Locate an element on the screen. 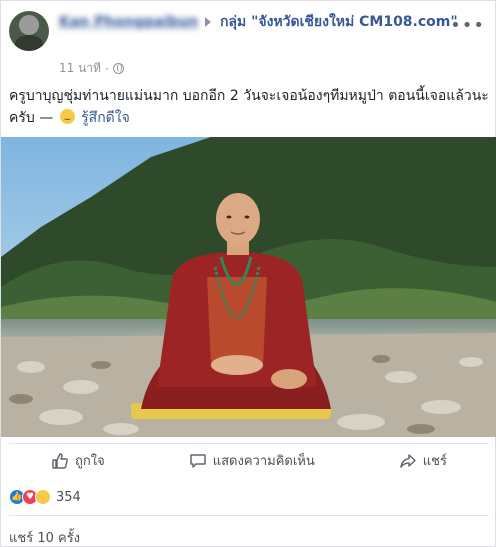  haha-reaction-icon is located at coordinates (43, 497).